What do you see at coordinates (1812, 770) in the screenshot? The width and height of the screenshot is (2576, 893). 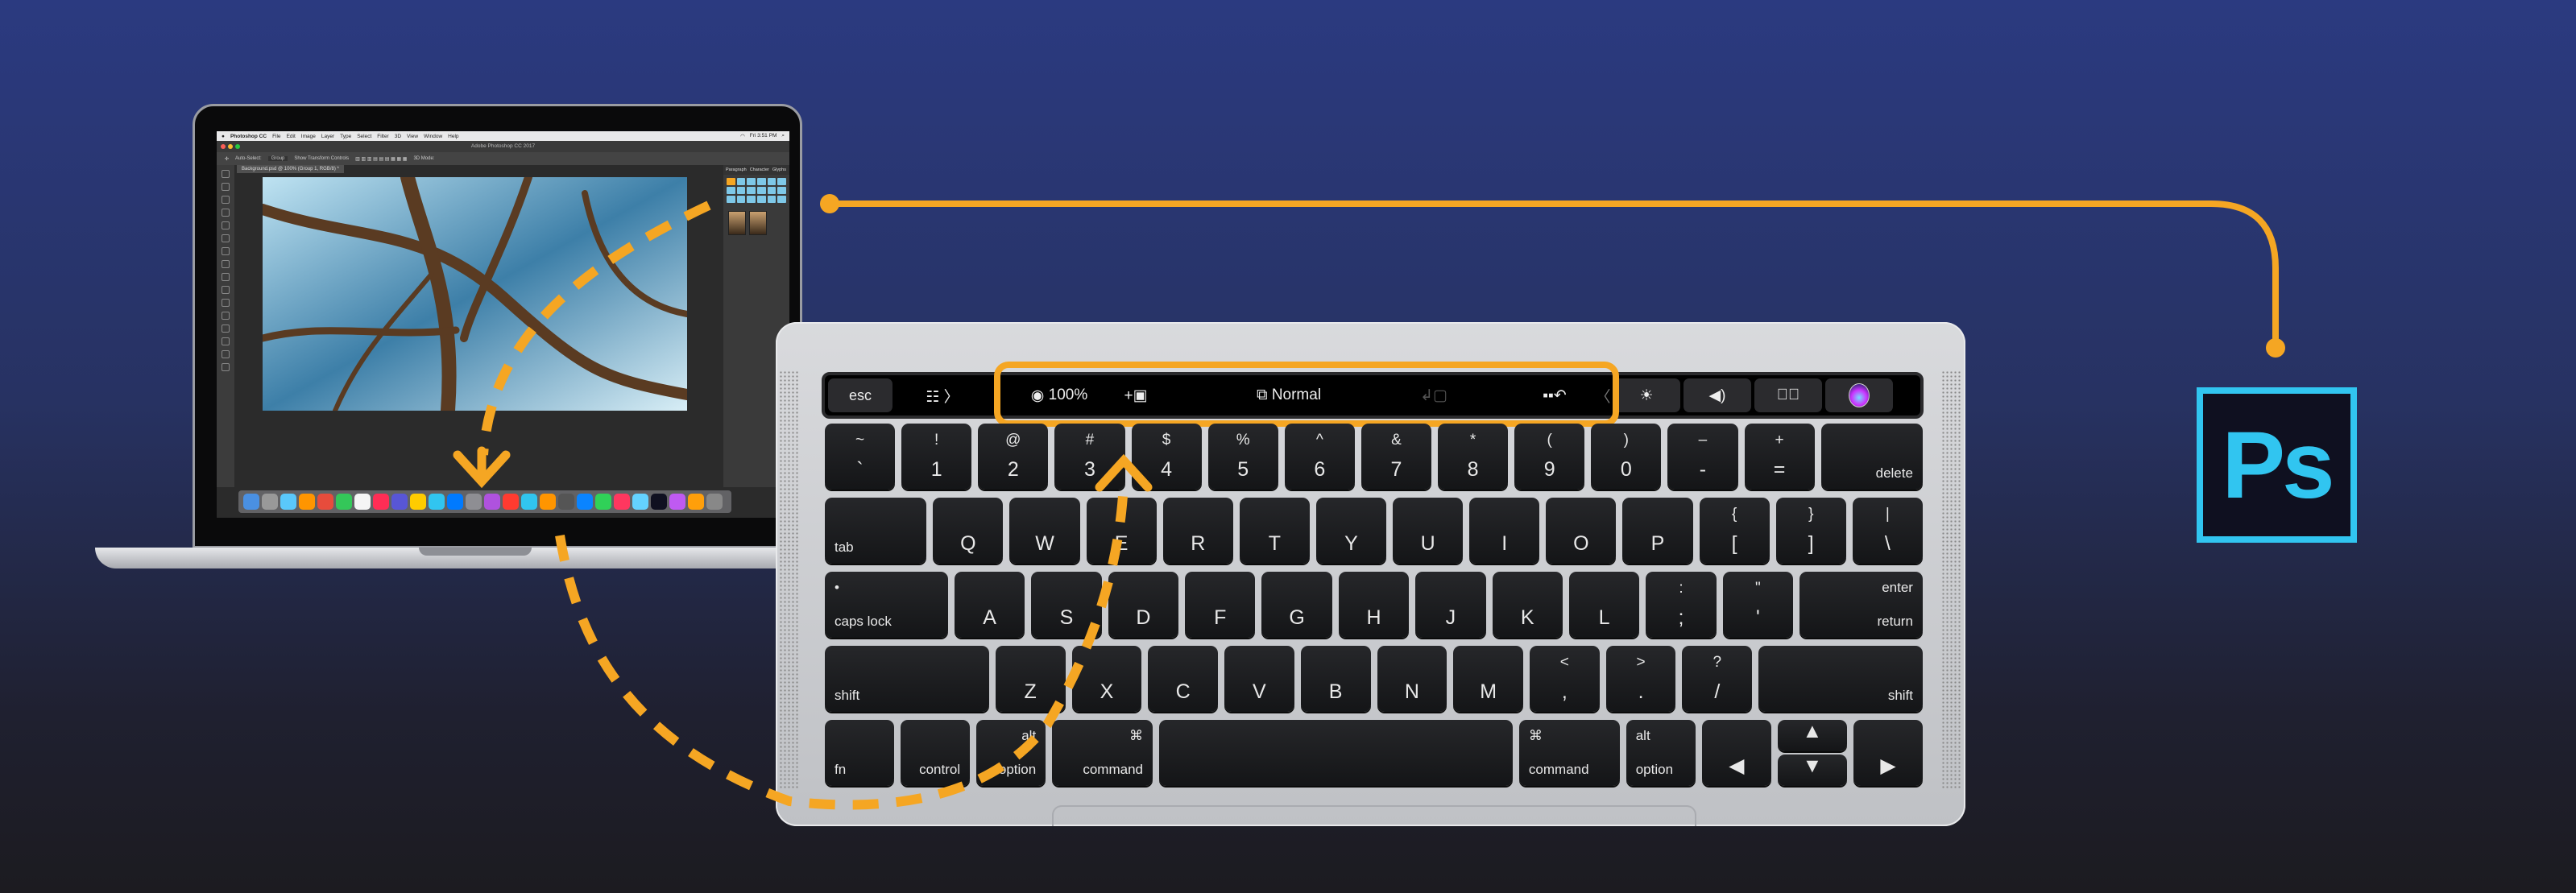 I see `key: ▼` at bounding box center [1812, 770].